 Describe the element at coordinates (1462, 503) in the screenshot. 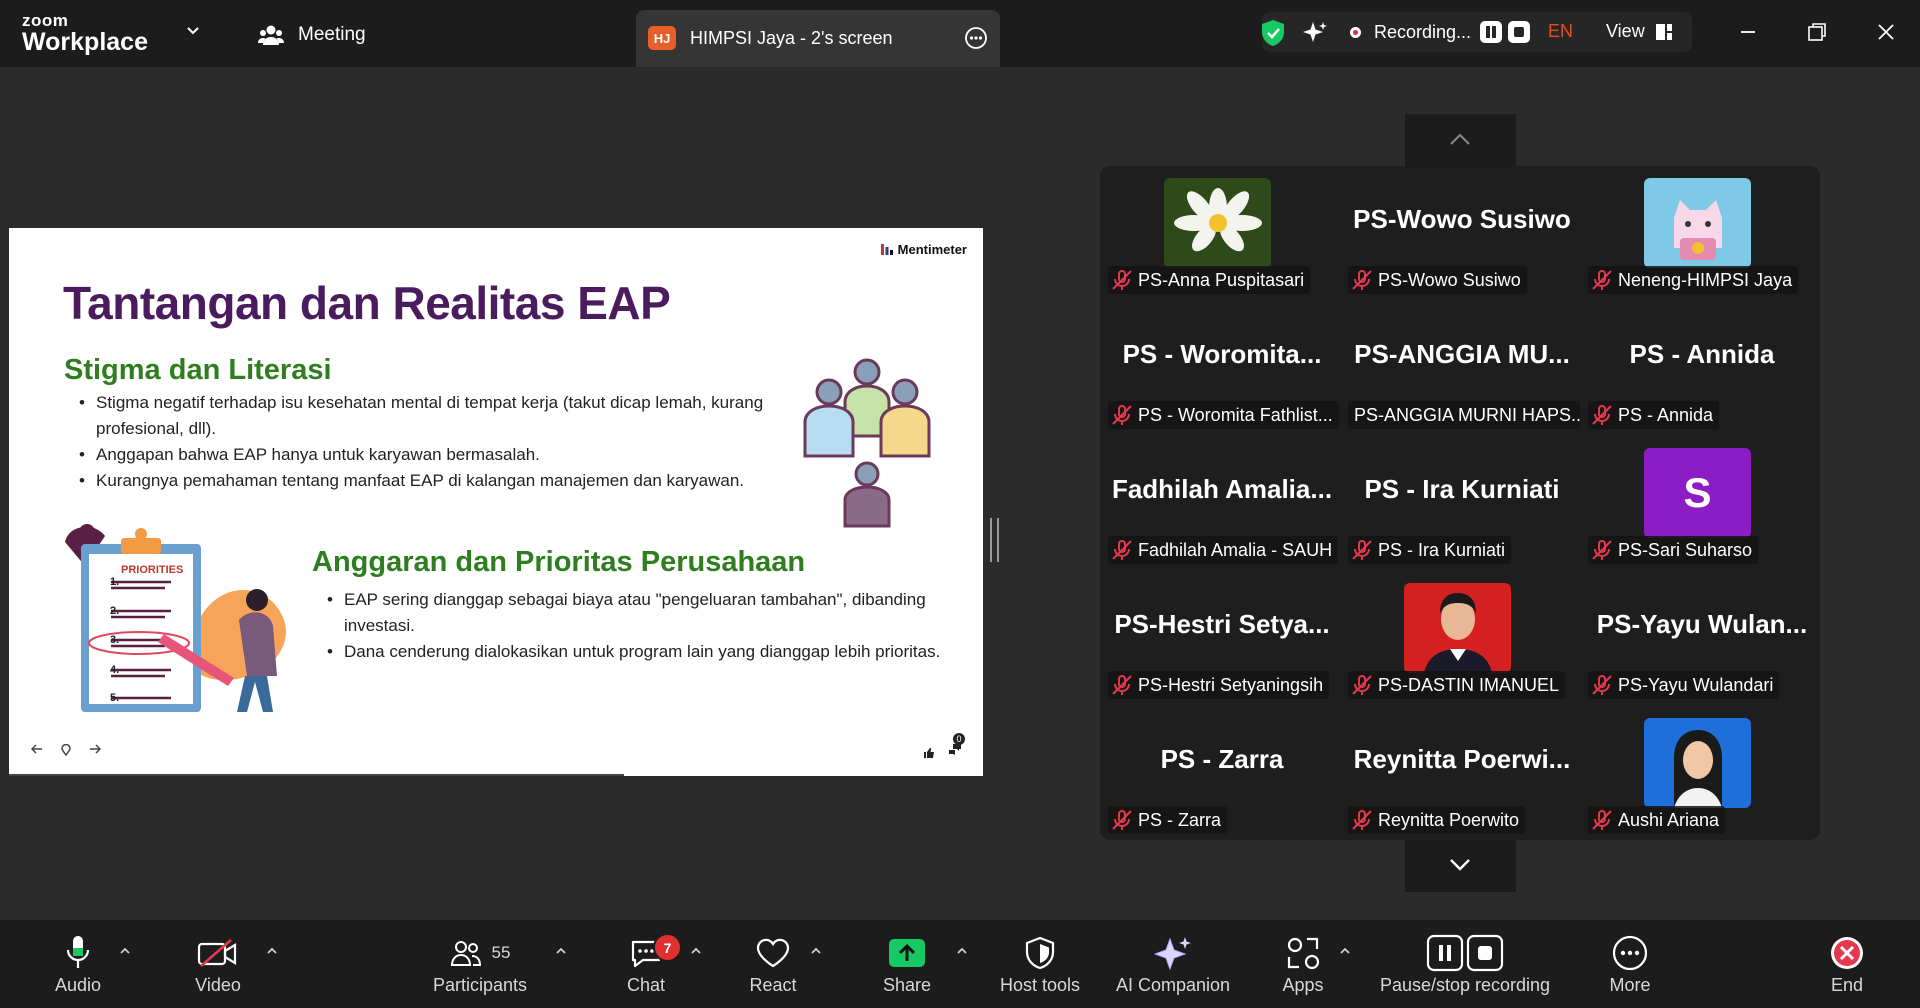

I see `participant-tile: PS - Ira Kurniati PS - Ira Kurniati` at that location.